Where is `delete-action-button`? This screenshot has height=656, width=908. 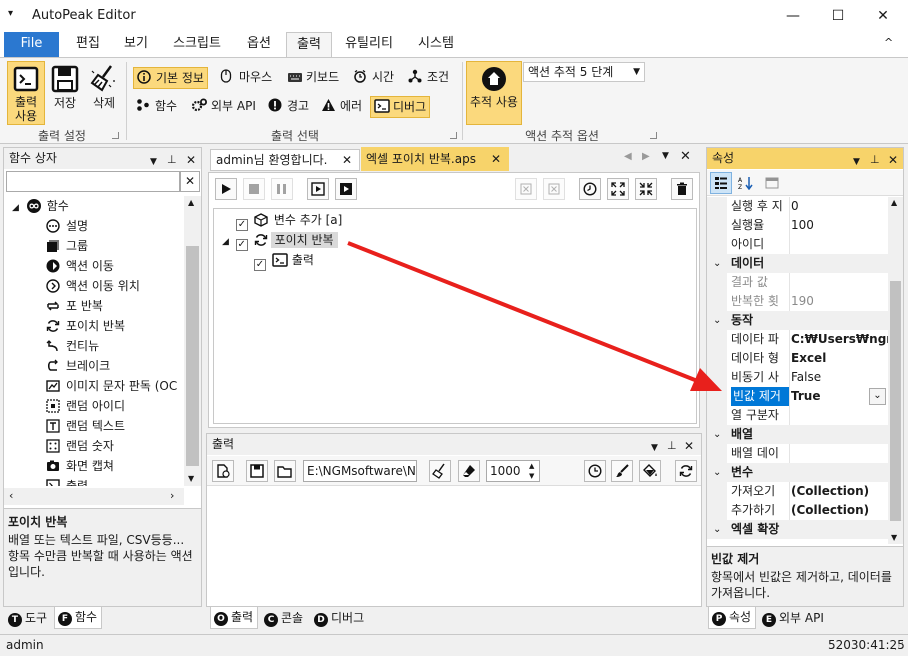 delete-action-button is located at coordinates (682, 189).